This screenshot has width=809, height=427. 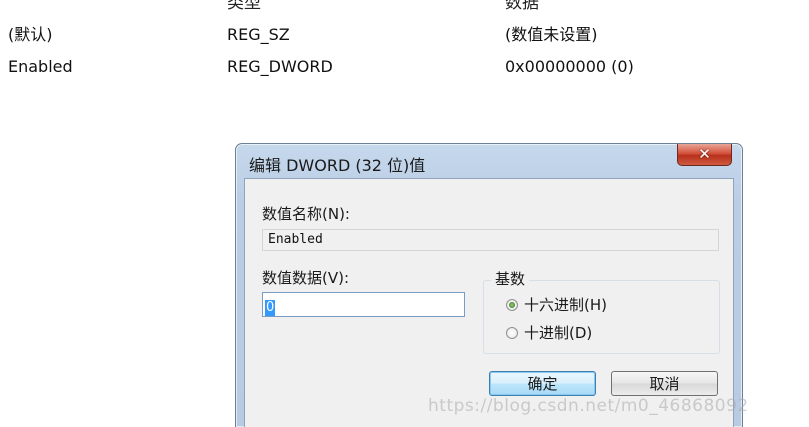 What do you see at coordinates (306, 278) in the screenshot?
I see `value-data-label: 数值数据(V):` at bounding box center [306, 278].